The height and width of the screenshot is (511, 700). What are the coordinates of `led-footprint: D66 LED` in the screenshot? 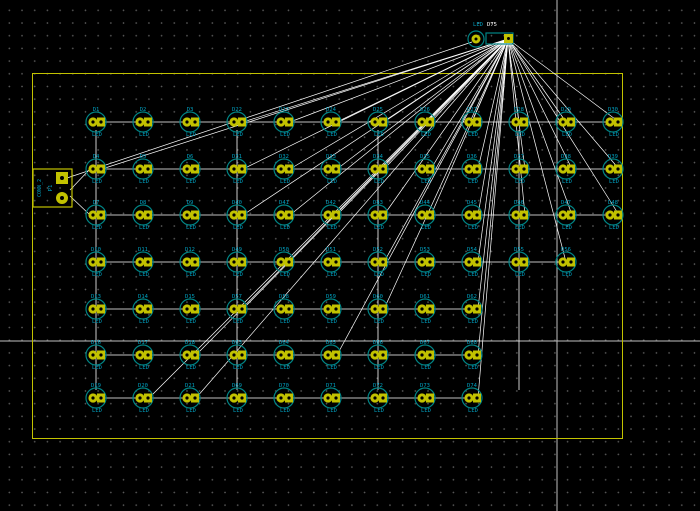 It's located at (378, 355).